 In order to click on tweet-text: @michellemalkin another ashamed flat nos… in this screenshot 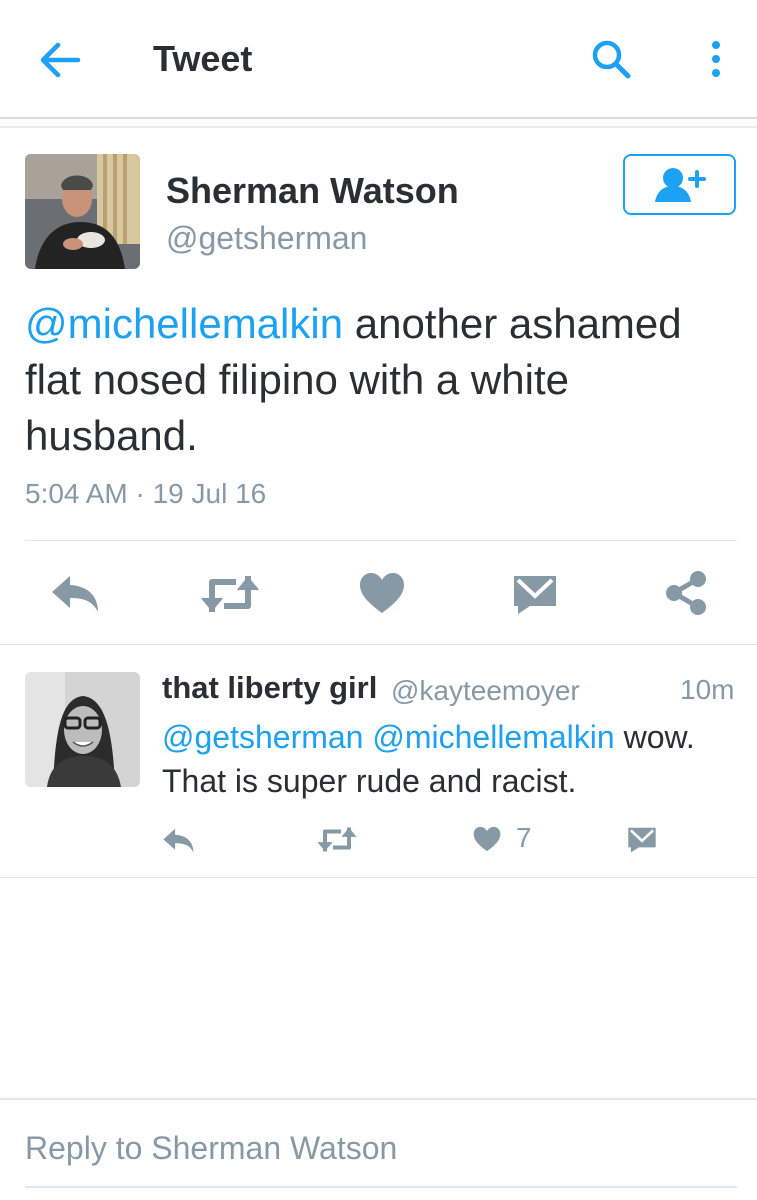, I will do `click(380, 380)`.